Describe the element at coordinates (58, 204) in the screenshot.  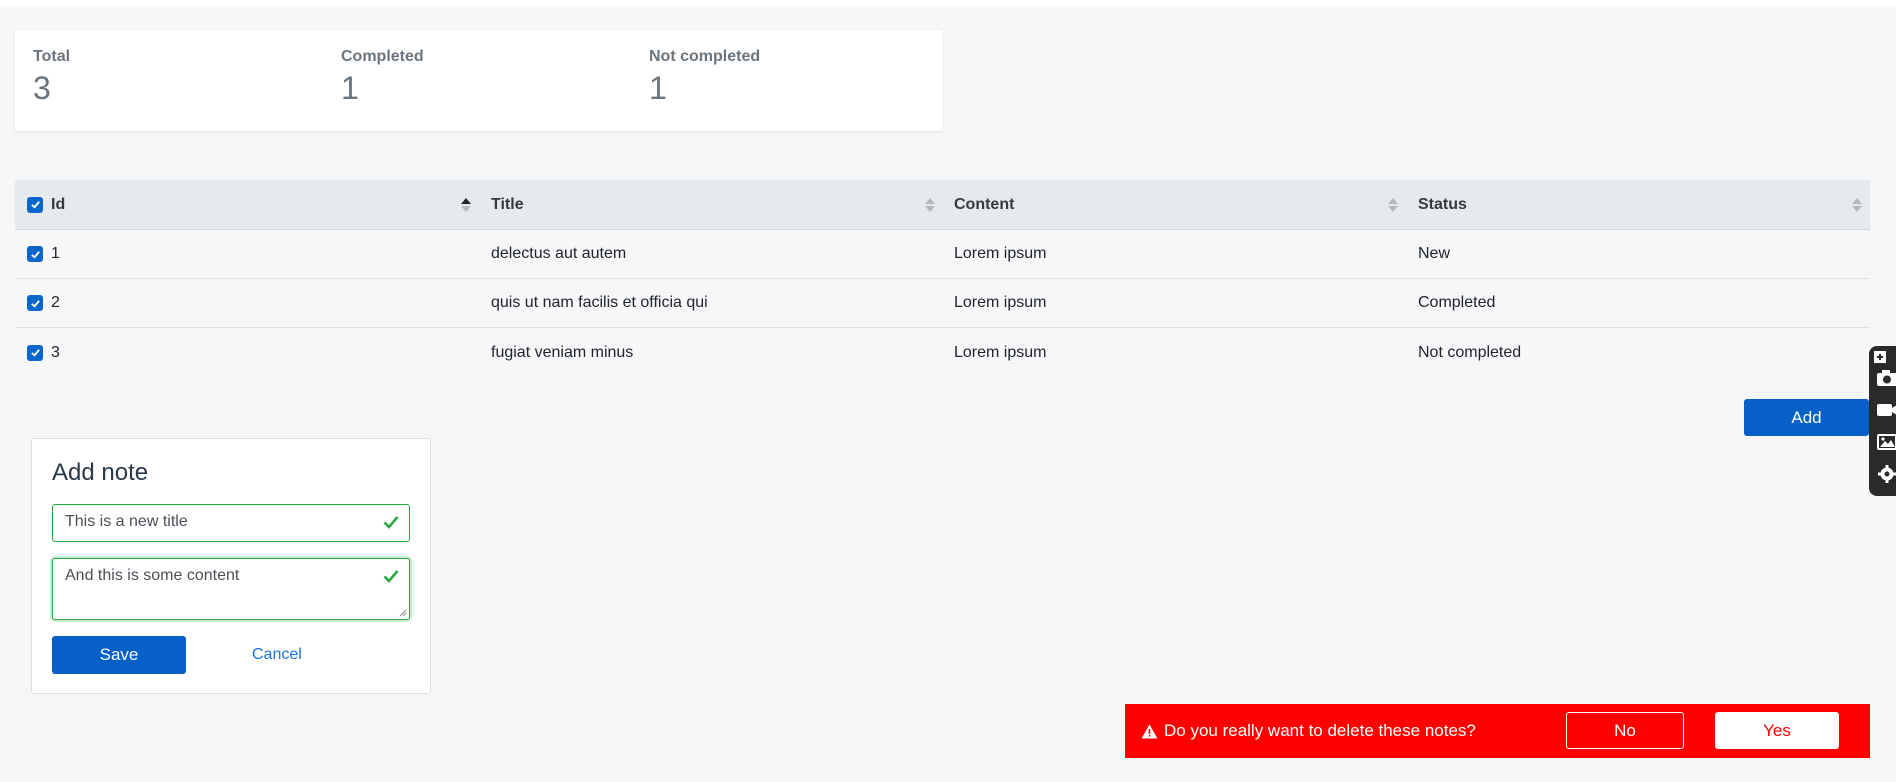
I see `header-label: Id` at that location.